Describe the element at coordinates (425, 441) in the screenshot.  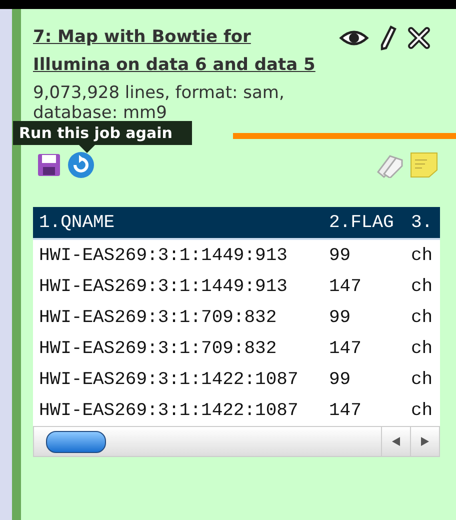
I see `scroll-right-icon` at that location.